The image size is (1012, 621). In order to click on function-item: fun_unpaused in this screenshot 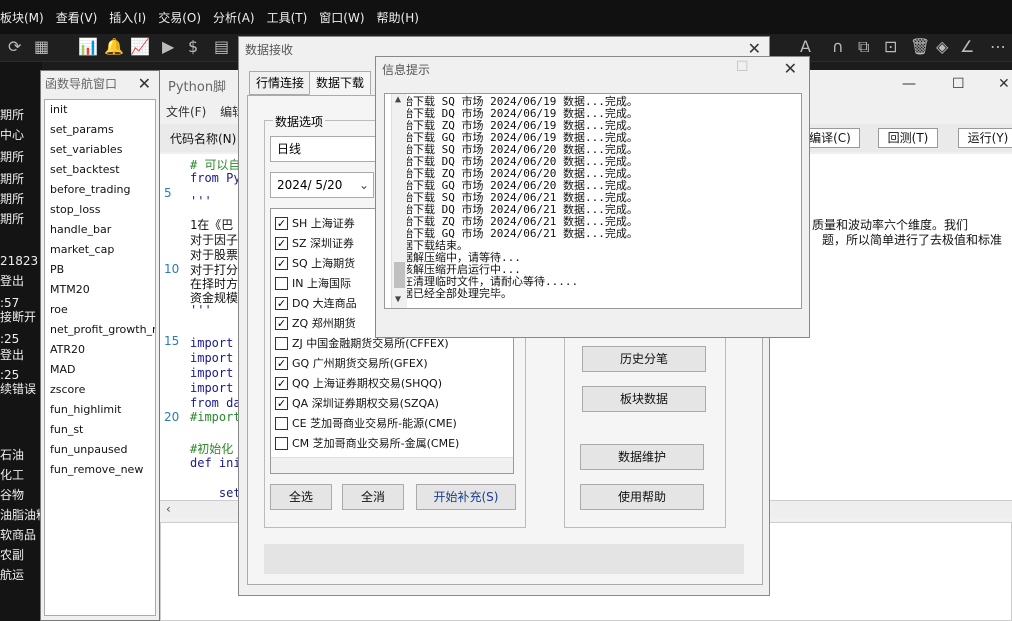, I will do `click(100, 450)`.